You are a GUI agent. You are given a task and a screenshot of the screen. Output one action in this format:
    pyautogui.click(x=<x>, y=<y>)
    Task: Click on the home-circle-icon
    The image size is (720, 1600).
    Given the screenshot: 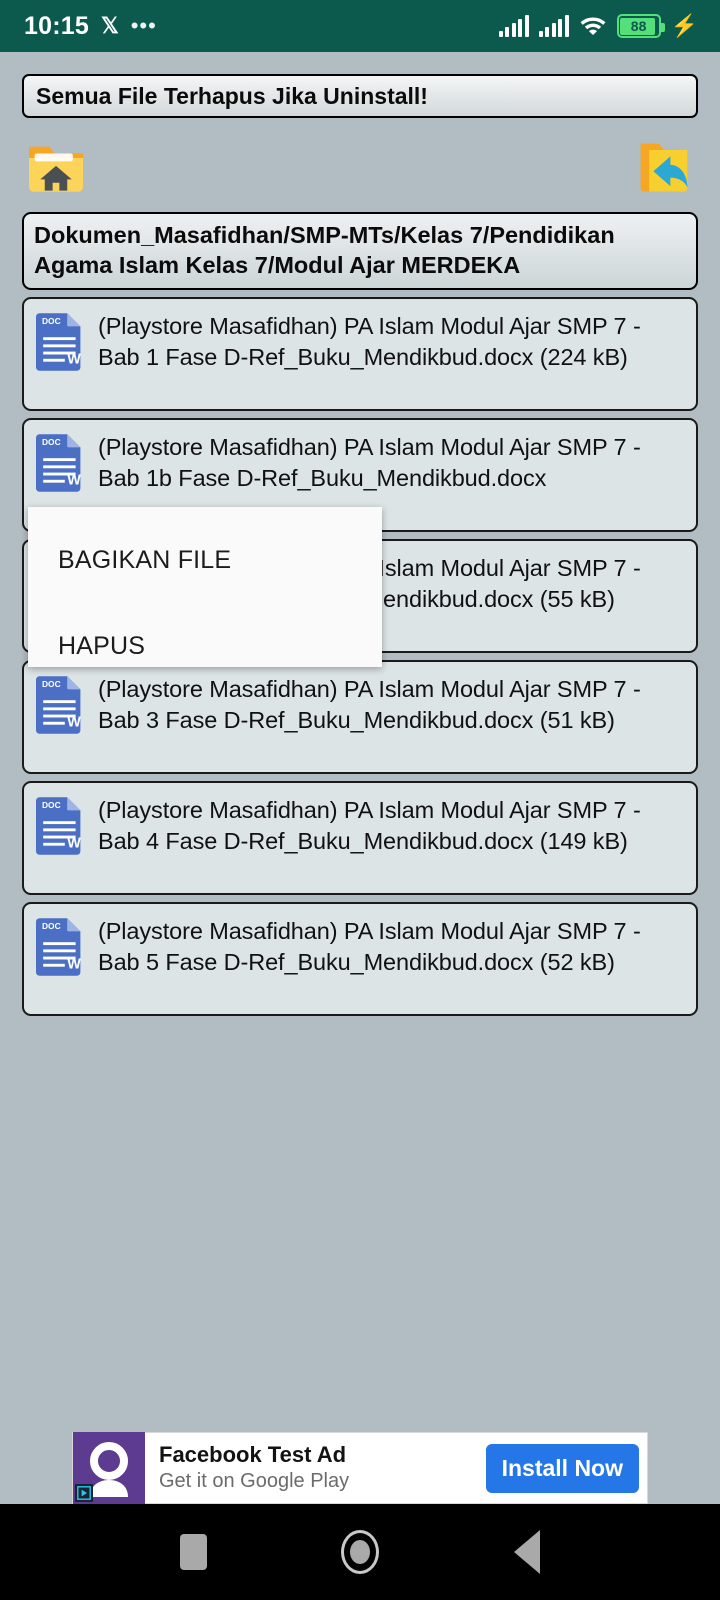 What is the action you would take?
    pyautogui.click(x=359, y=1552)
    